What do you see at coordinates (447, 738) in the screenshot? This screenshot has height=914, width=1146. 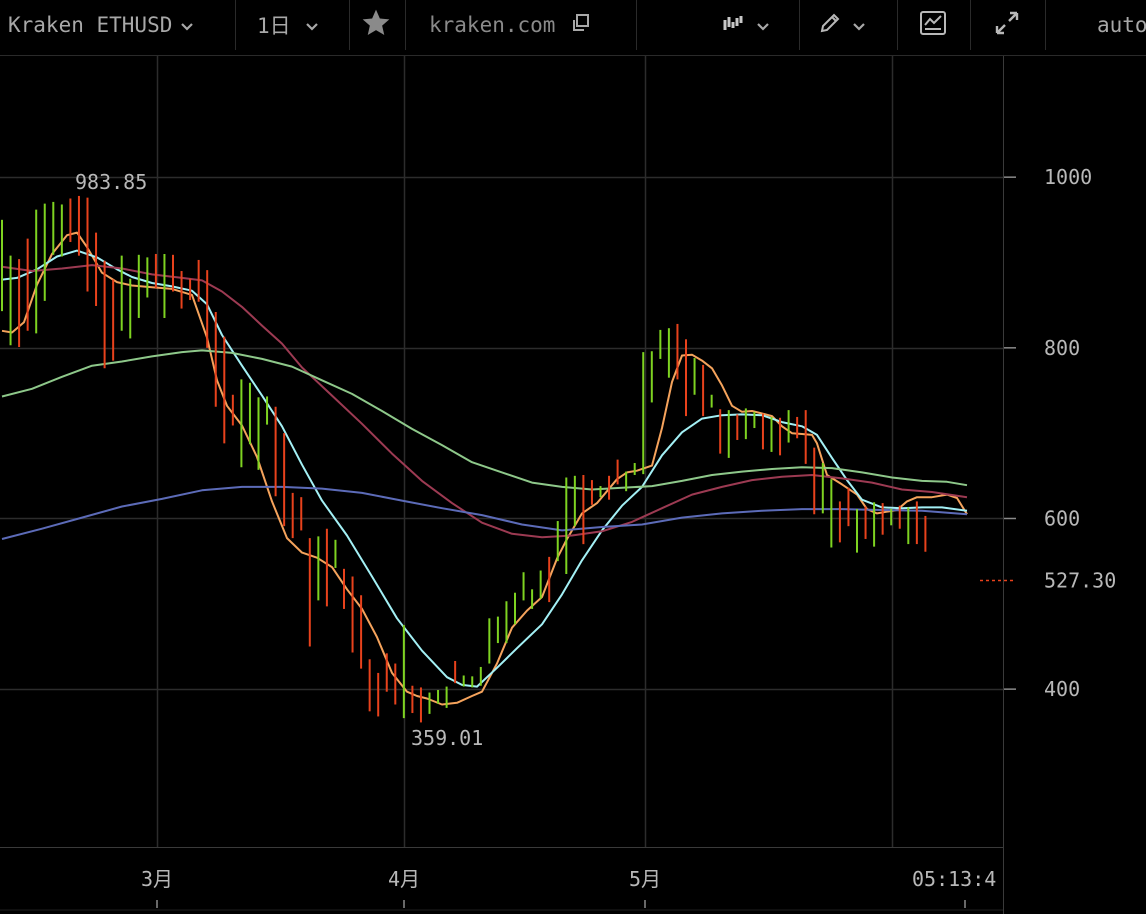 I see `low-price-label: 359.01` at bounding box center [447, 738].